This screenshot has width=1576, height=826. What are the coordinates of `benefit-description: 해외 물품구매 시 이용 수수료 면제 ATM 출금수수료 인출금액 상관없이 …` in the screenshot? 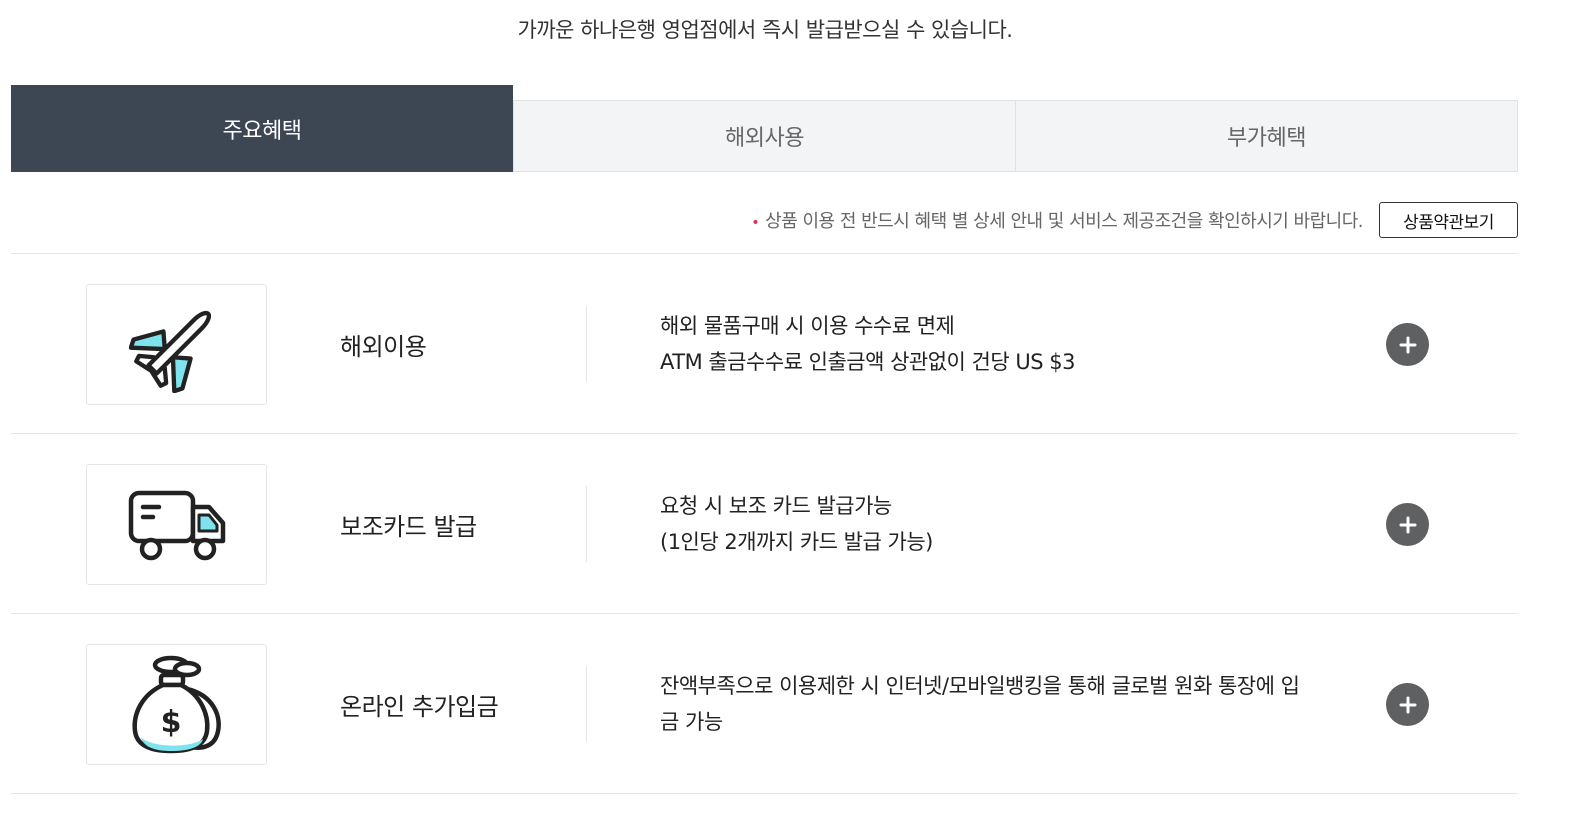 It's located at (1010, 344).